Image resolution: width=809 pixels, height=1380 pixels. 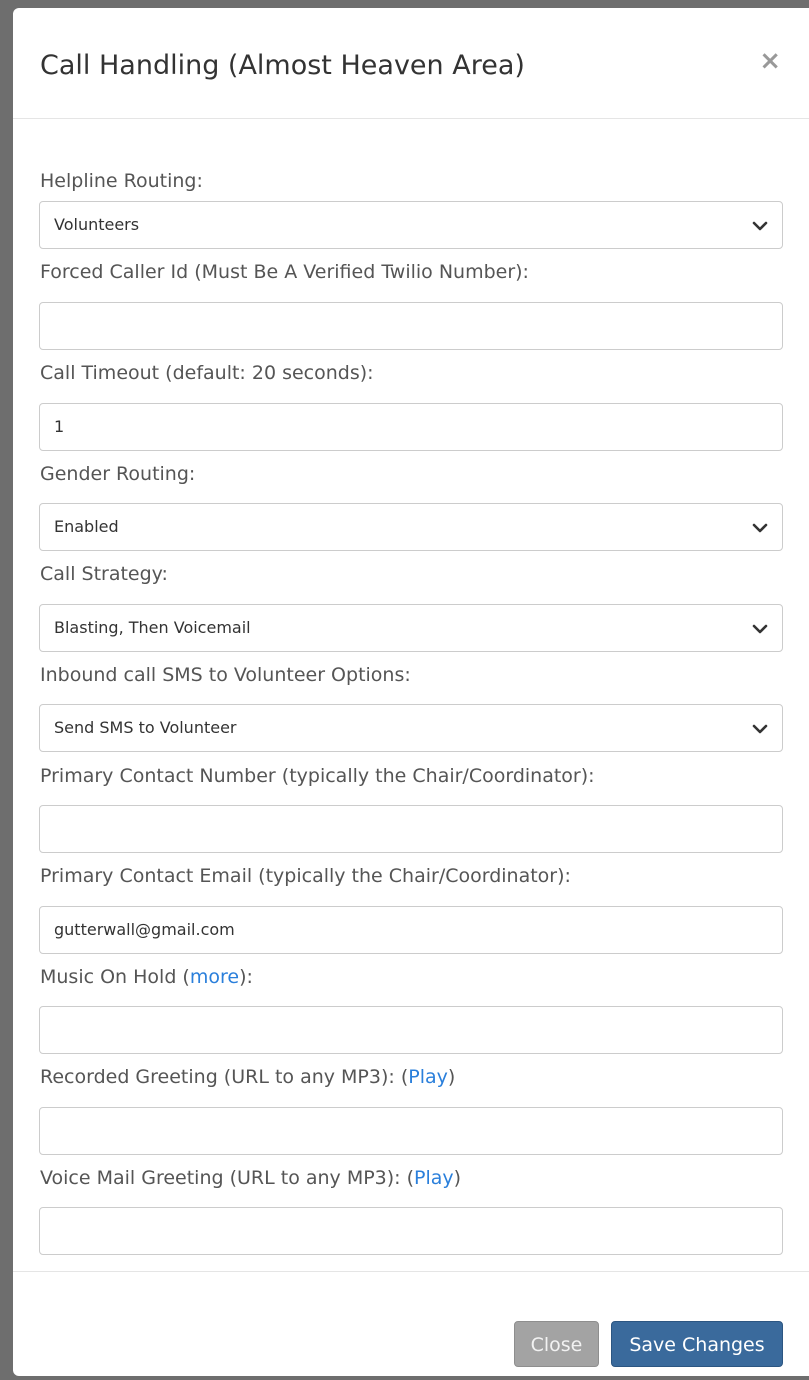 I want to click on call-strategy-select: Blasting, Then Voicemail, so click(x=411, y=628).